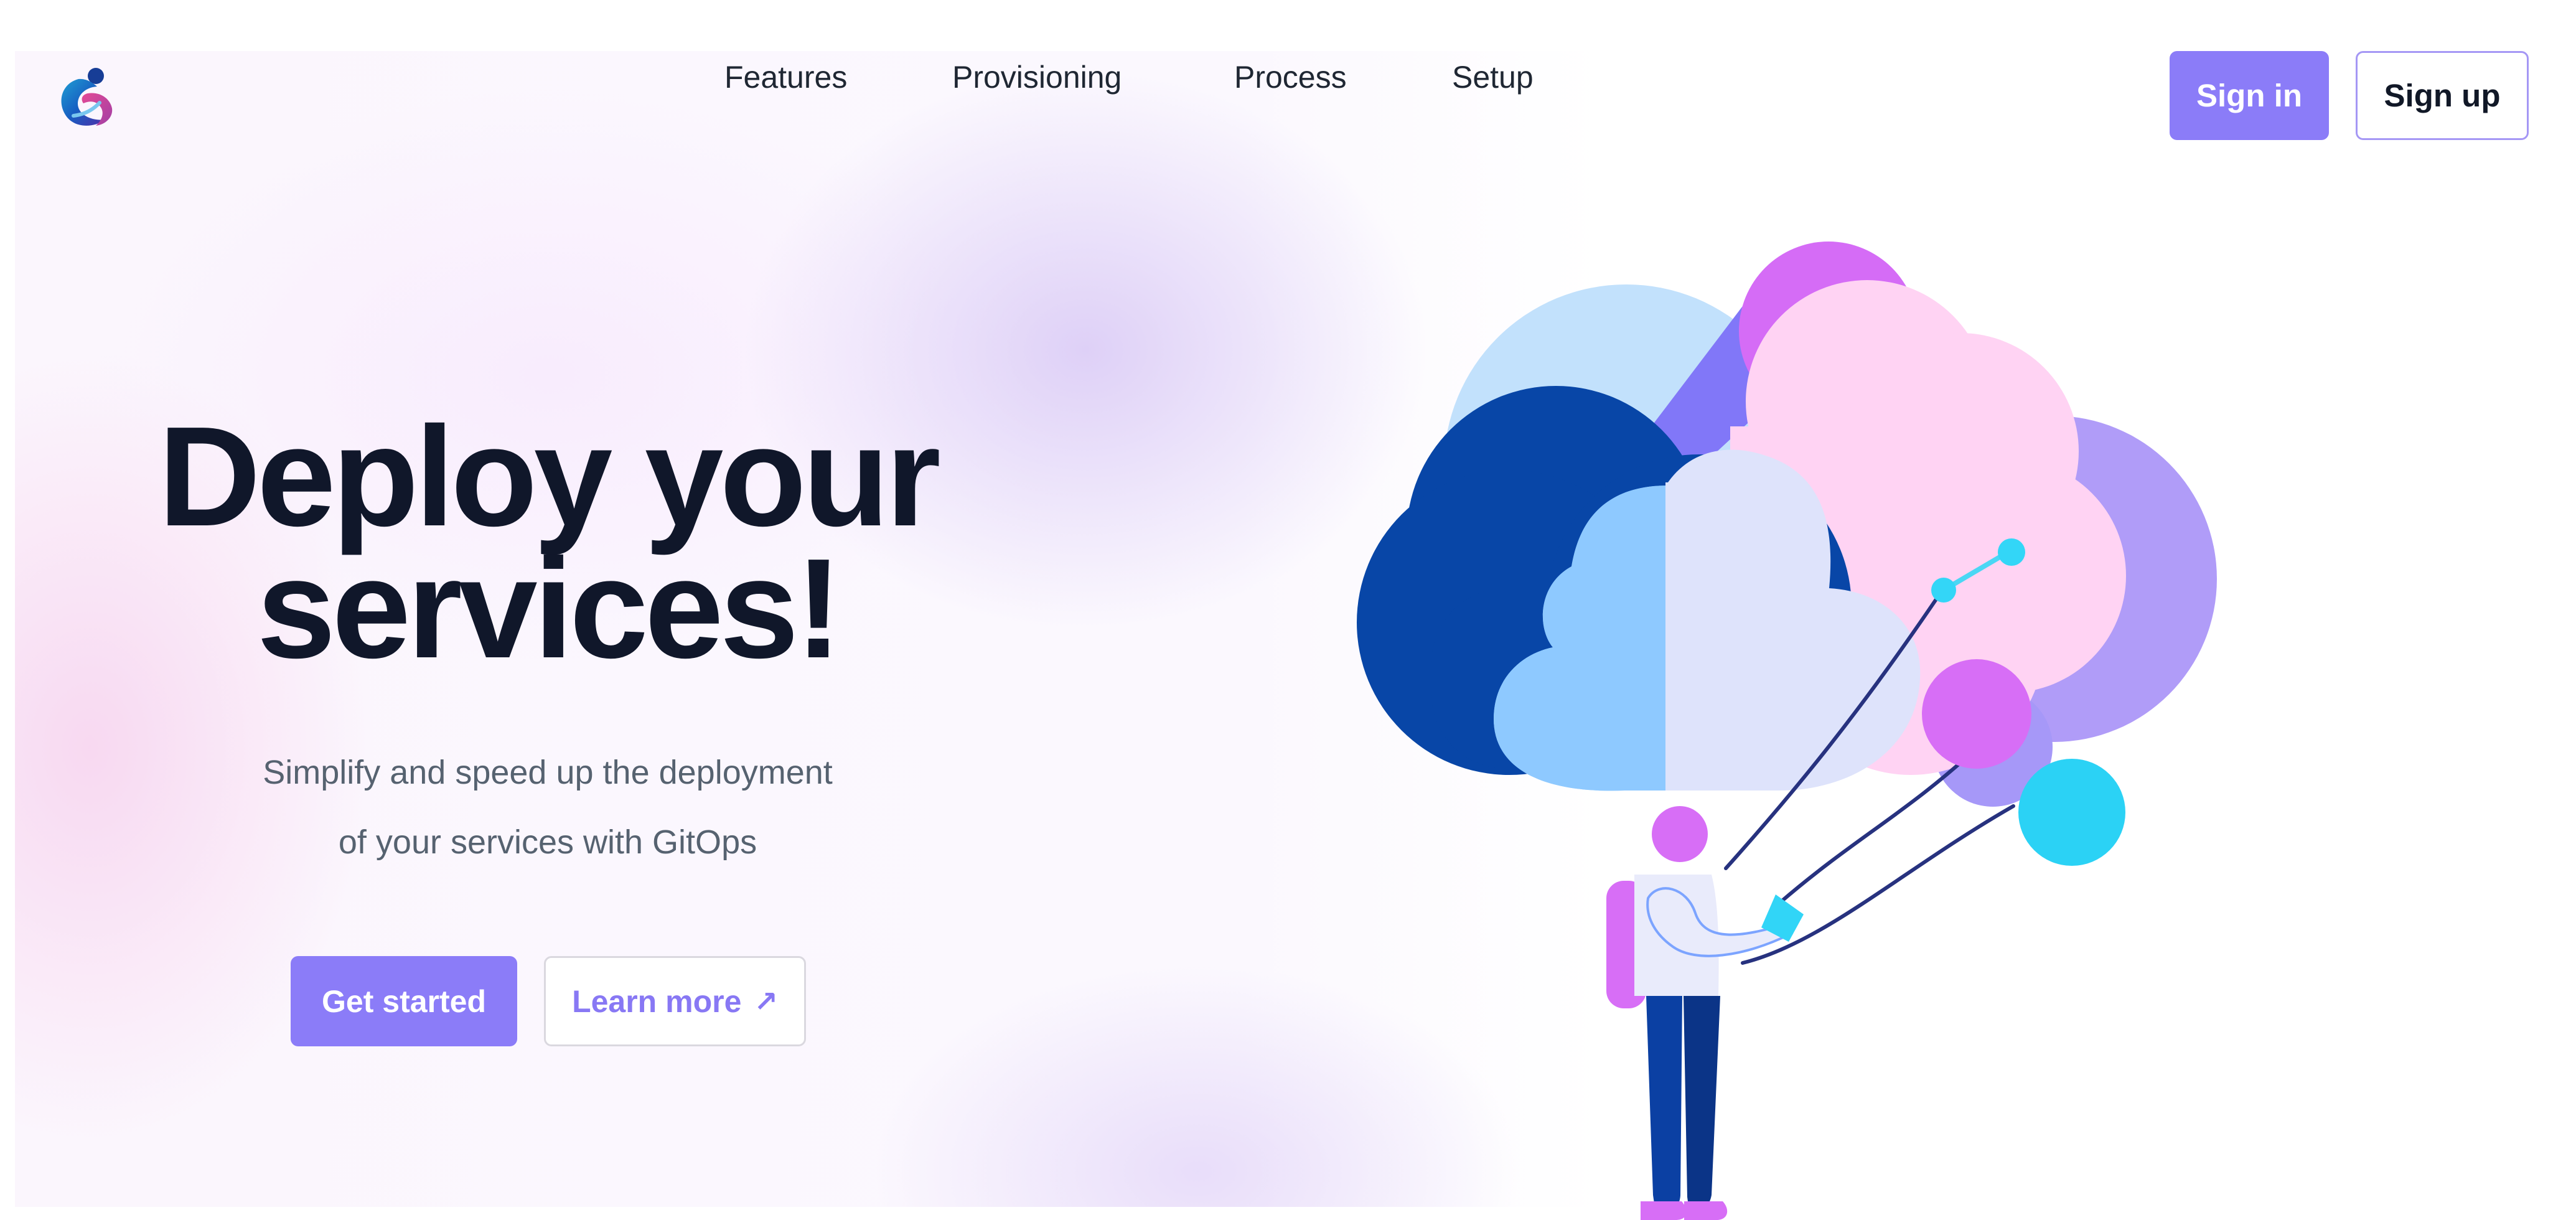  What do you see at coordinates (1976, 714) in the screenshot?
I see `front-purple-balloon-shape` at bounding box center [1976, 714].